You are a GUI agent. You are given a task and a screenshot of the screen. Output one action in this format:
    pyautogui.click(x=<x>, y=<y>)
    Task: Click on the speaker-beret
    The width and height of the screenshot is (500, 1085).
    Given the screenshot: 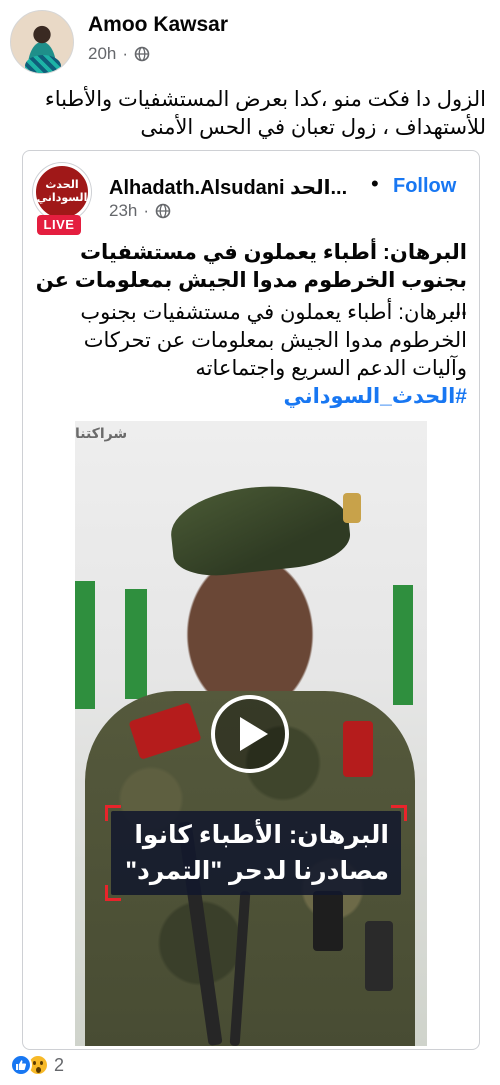 What is the action you would take?
    pyautogui.click(x=260, y=529)
    